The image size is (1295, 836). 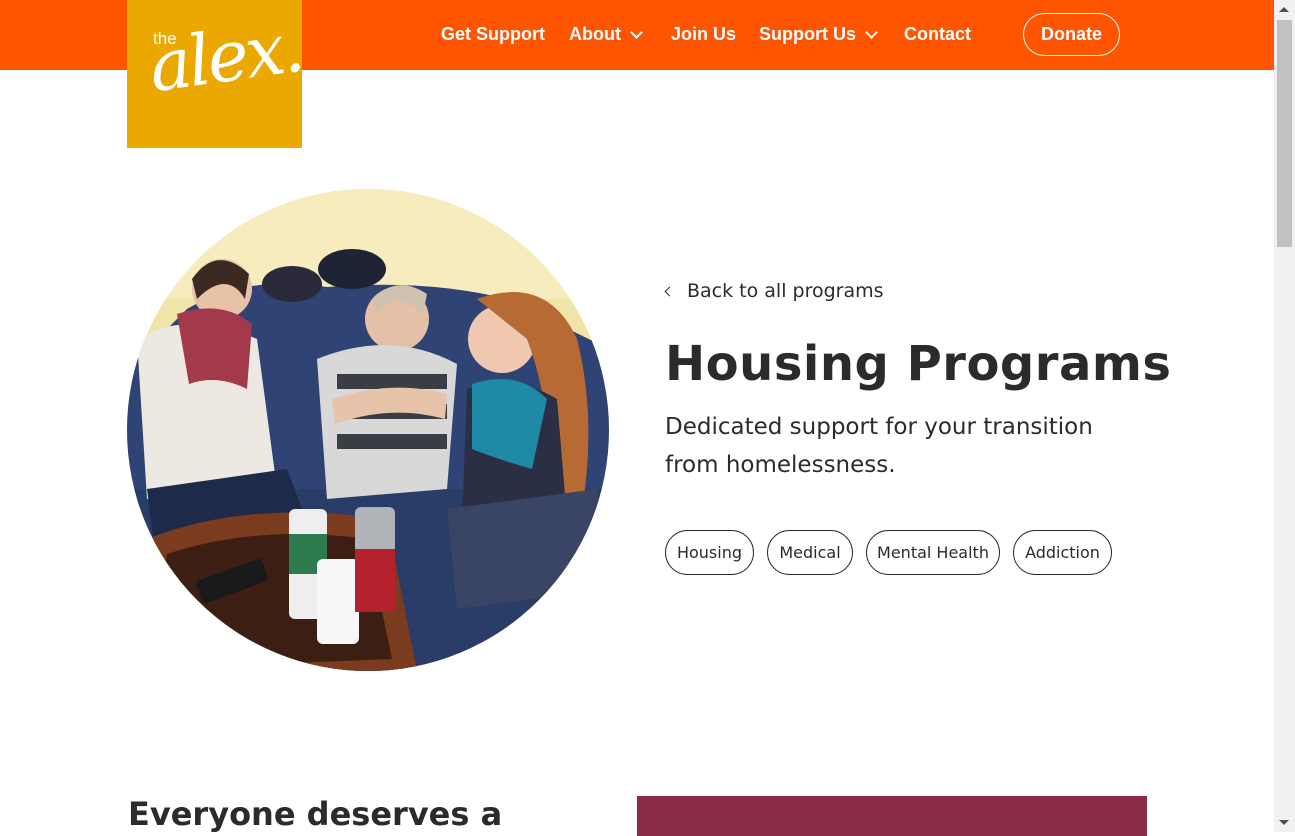 What do you see at coordinates (225, 57) in the screenshot?
I see `logo-main-text: alex.` at bounding box center [225, 57].